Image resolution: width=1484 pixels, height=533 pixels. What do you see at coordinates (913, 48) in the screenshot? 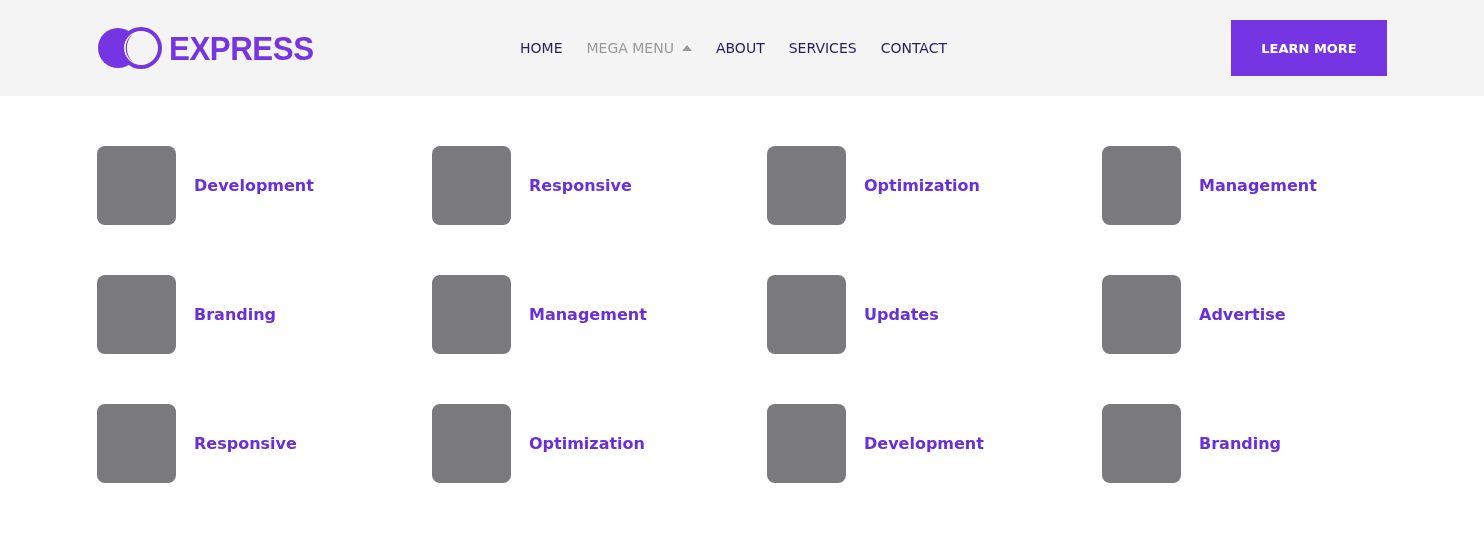
I see `nav-link: CONTACT` at bounding box center [913, 48].